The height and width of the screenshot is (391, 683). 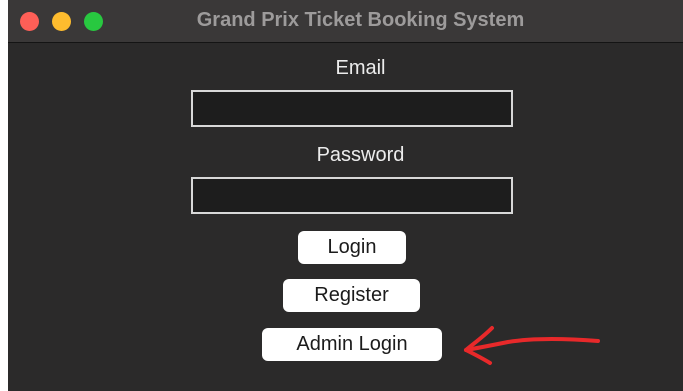 What do you see at coordinates (352, 195) in the screenshot?
I see `password-field` at bounding box center [352, 195].